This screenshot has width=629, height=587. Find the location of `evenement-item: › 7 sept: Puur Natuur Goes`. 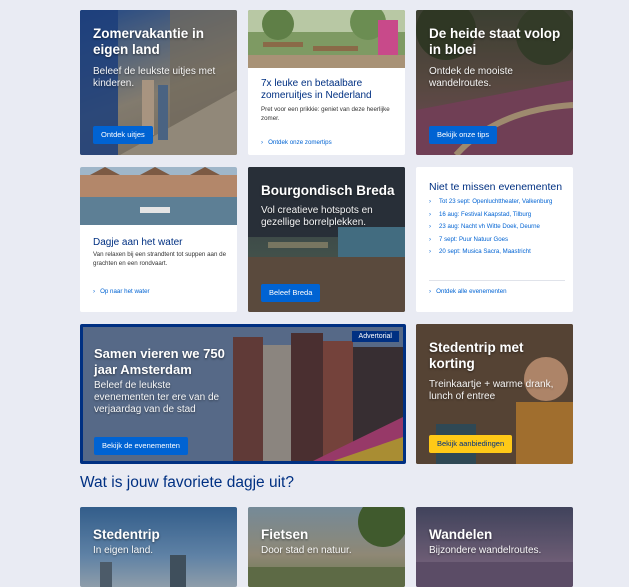

evenement-item: › 7 sept: Puur Natuur Goes is located at coordinates (497, 240).